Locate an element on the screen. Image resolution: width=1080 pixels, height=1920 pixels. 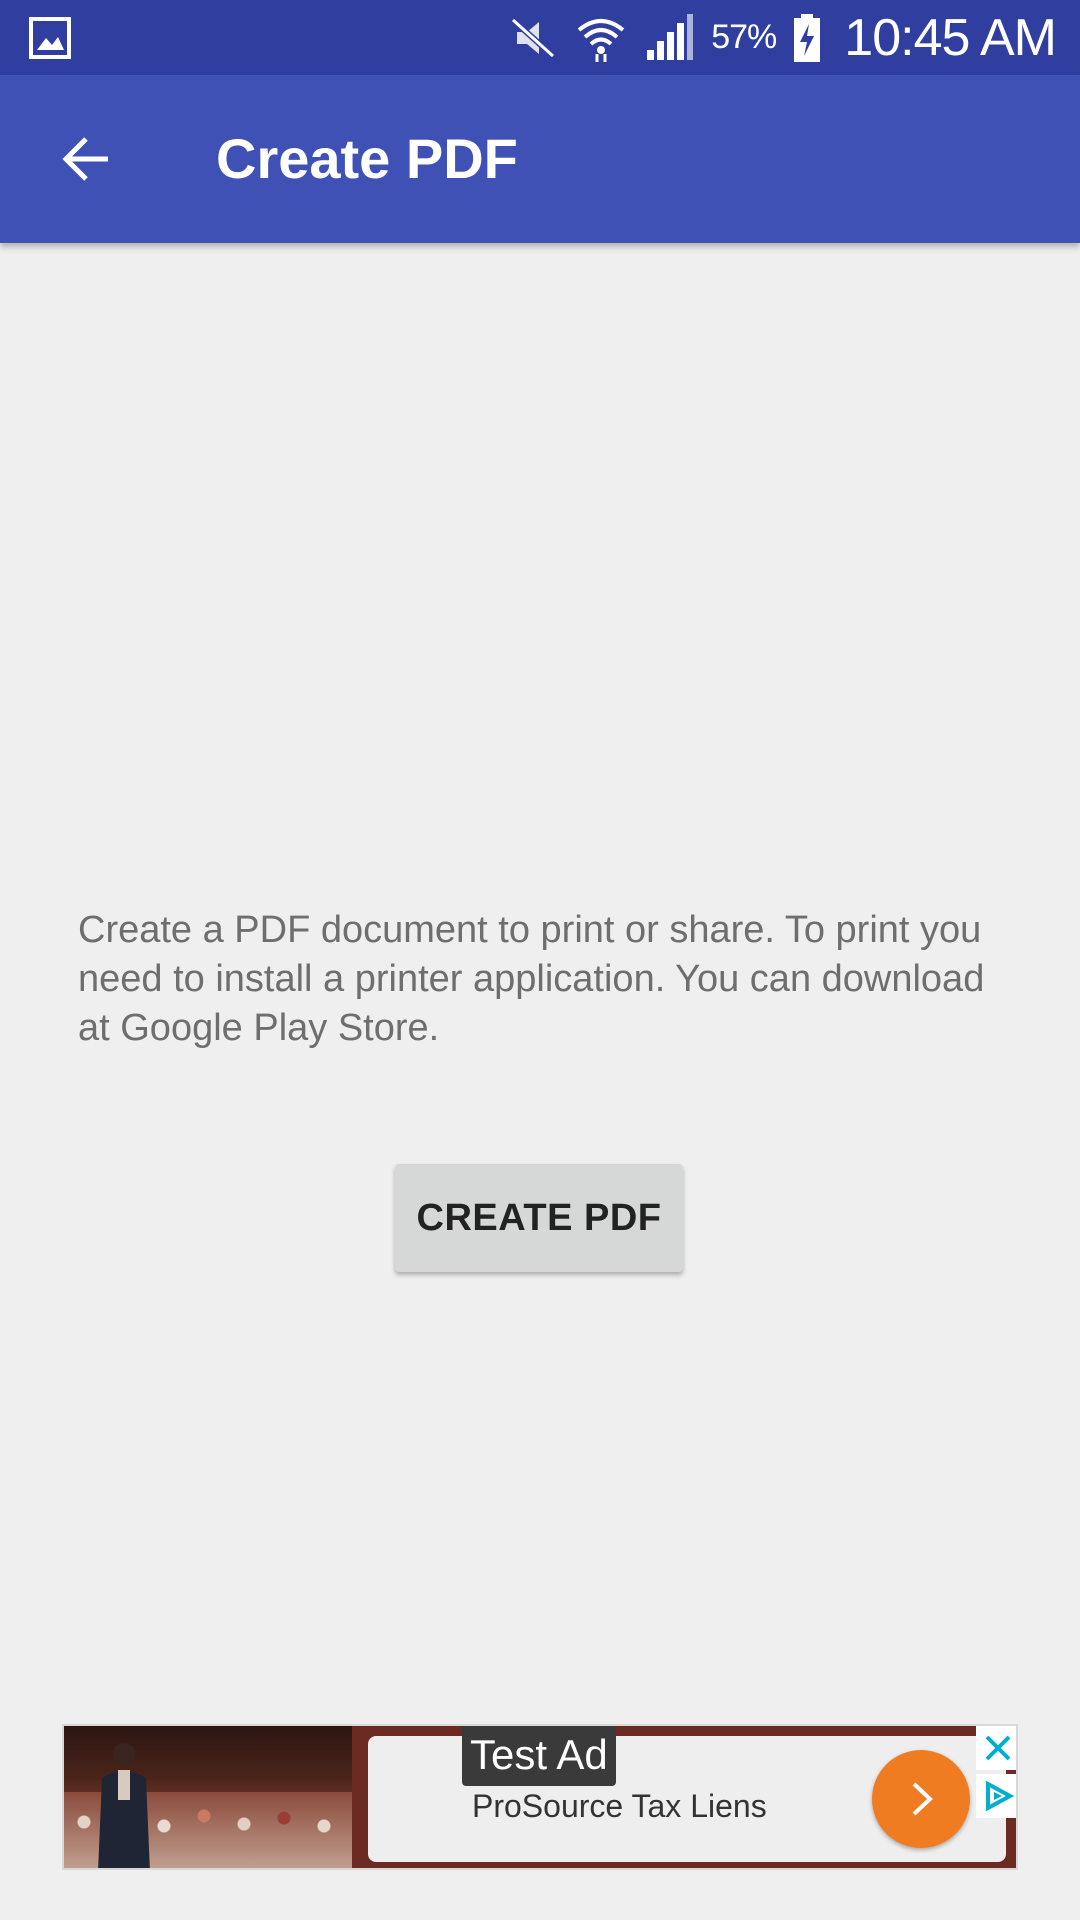
app-bar: Create PDF is located at coordinates (540, 159).